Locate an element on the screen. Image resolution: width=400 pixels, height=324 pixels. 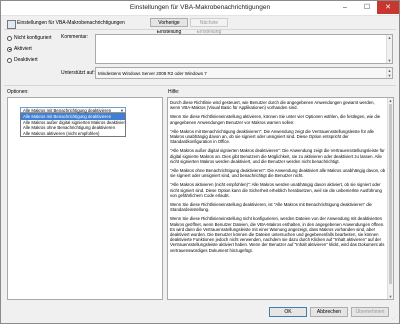
next-setting-button: Nächste Einstellung is located at coordinates (209, 26).